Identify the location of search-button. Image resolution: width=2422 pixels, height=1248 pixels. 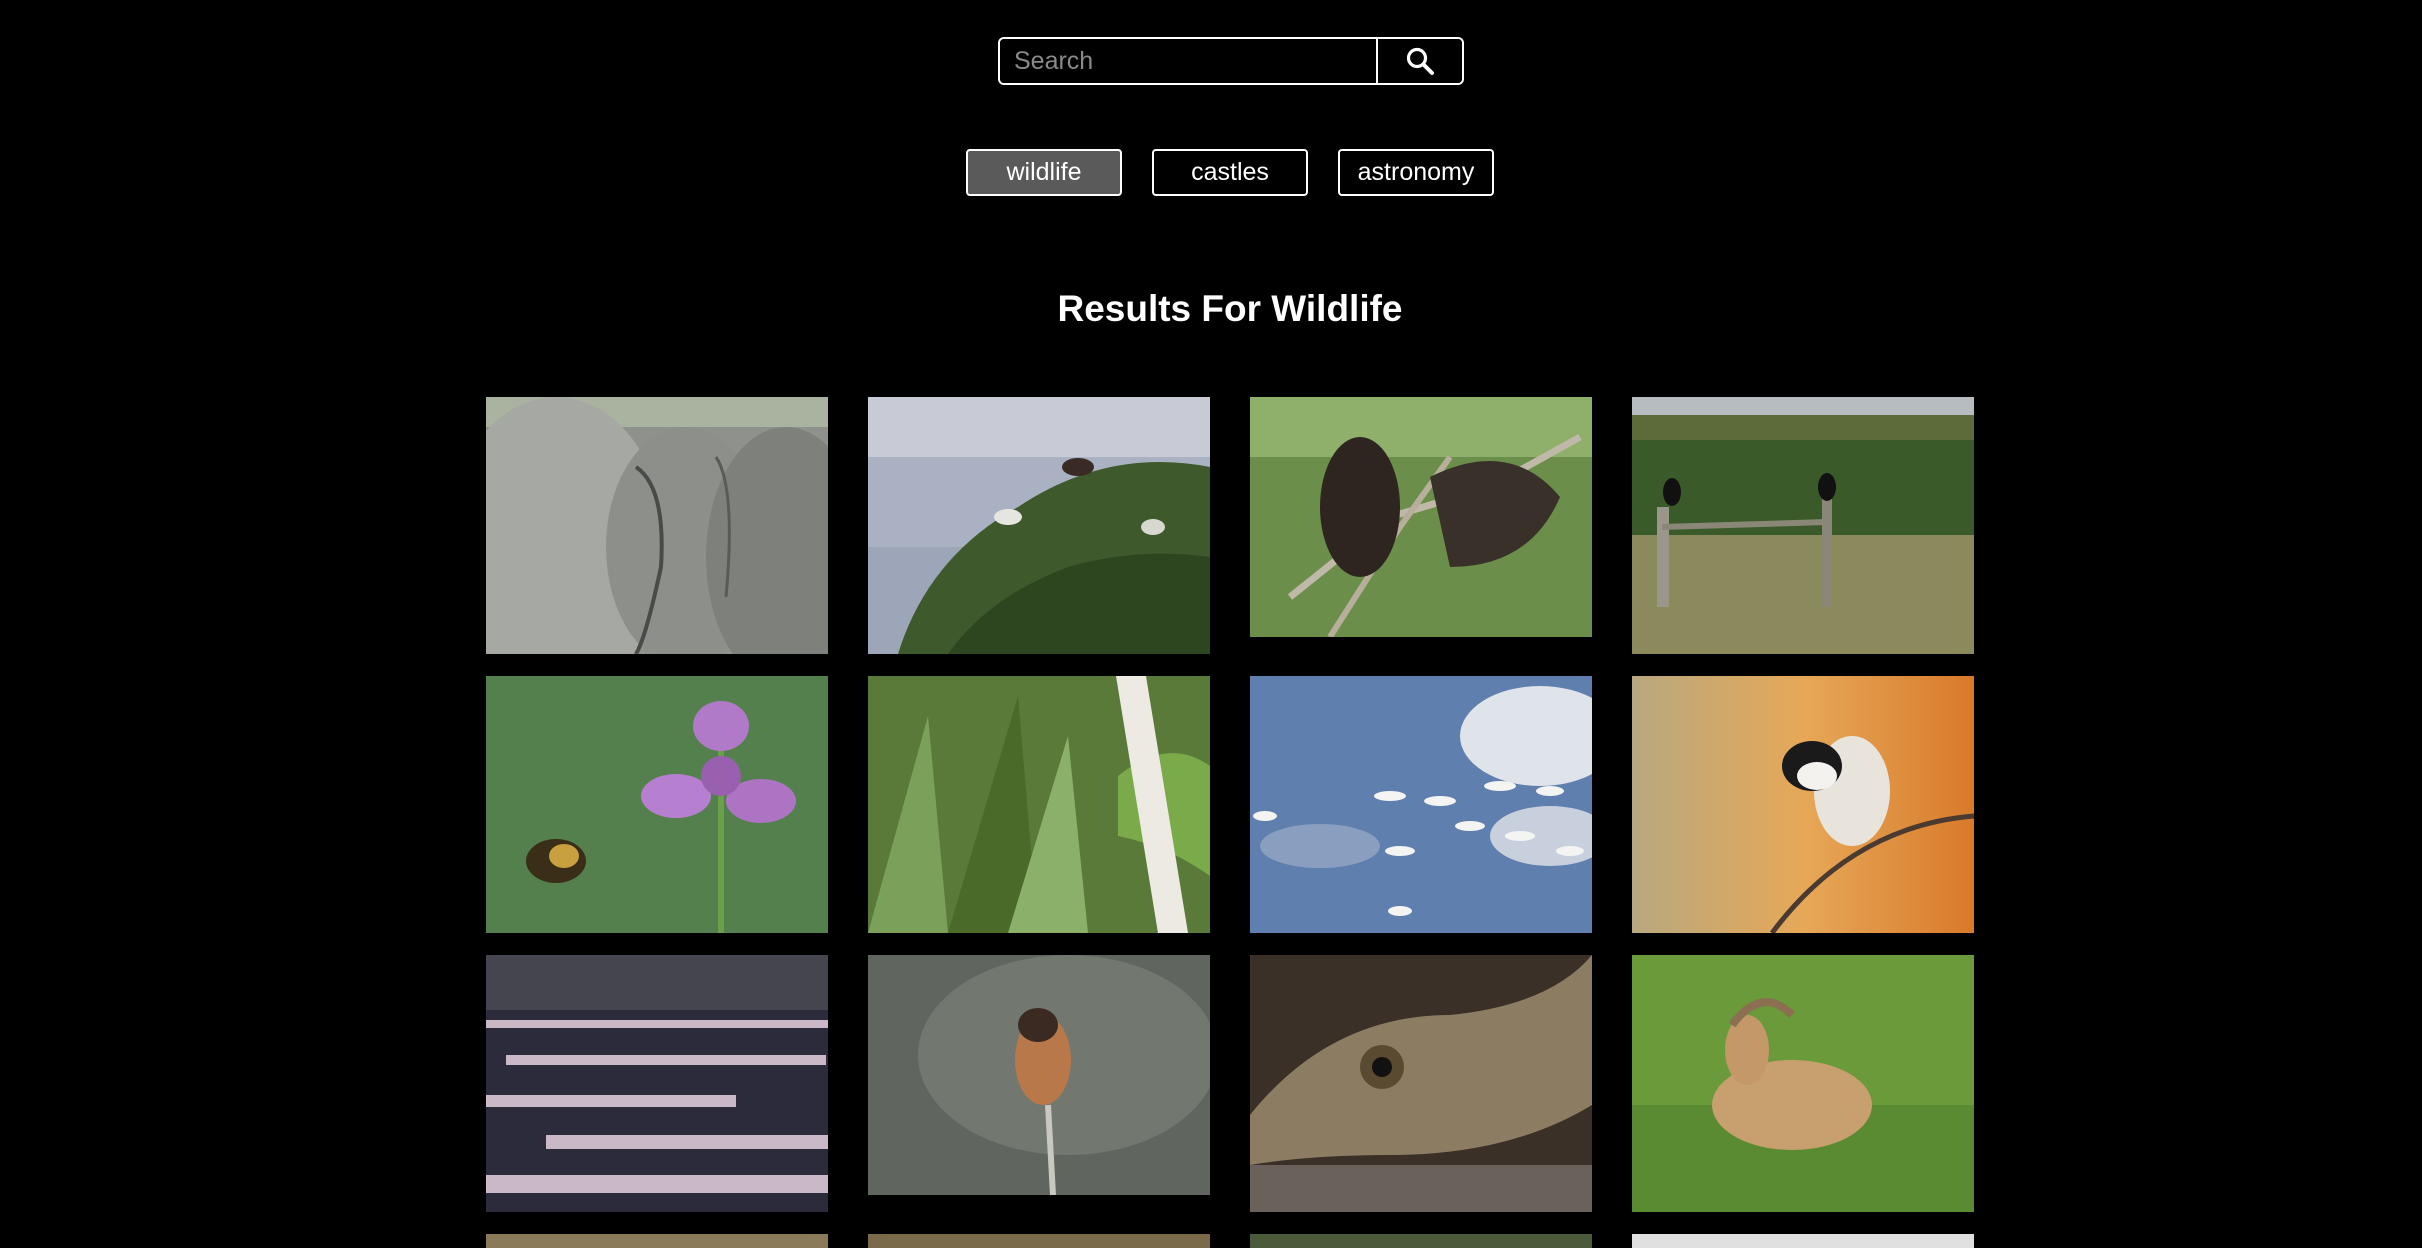
(1419, 61).